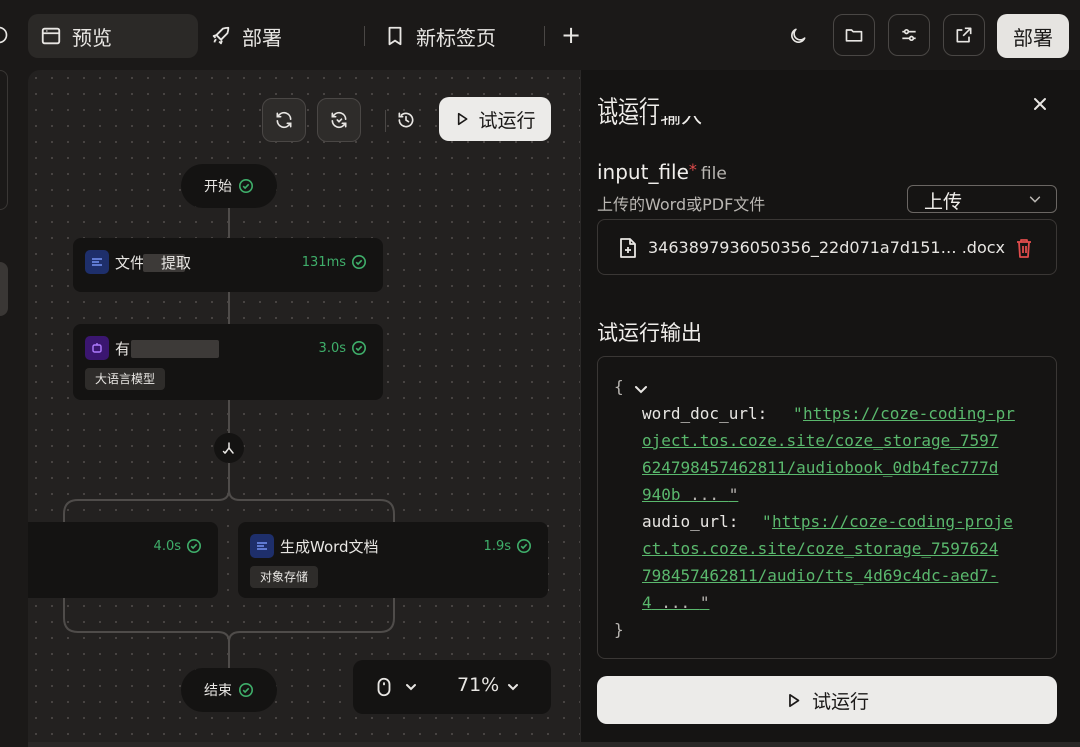  I want to click on file-name: 3463897936050356_22d071a7d151… .docx, so click(826, 247).